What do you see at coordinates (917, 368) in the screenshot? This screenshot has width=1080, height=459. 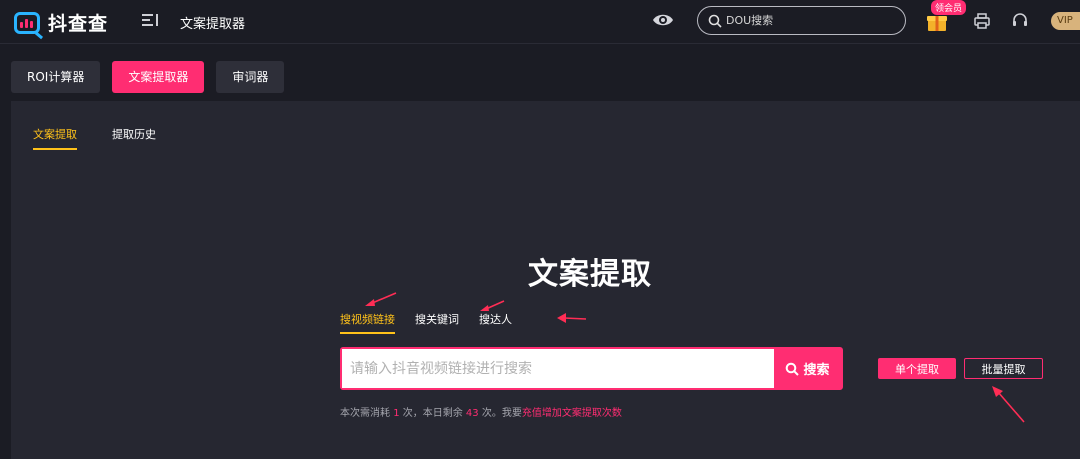 I see `single-extract-button: 单个提取` at bounding box center [917, 368].